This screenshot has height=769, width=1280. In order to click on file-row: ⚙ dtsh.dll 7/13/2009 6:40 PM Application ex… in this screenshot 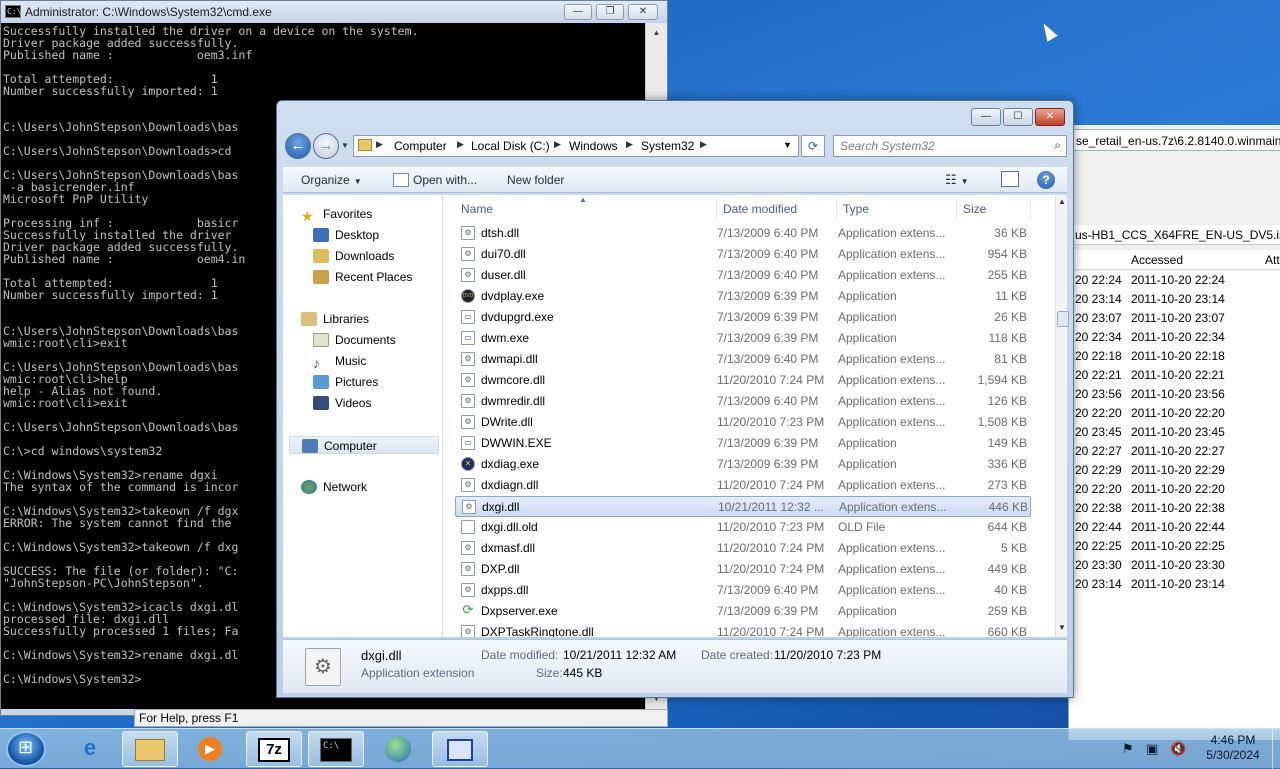, I will do `click(743, 233)`.